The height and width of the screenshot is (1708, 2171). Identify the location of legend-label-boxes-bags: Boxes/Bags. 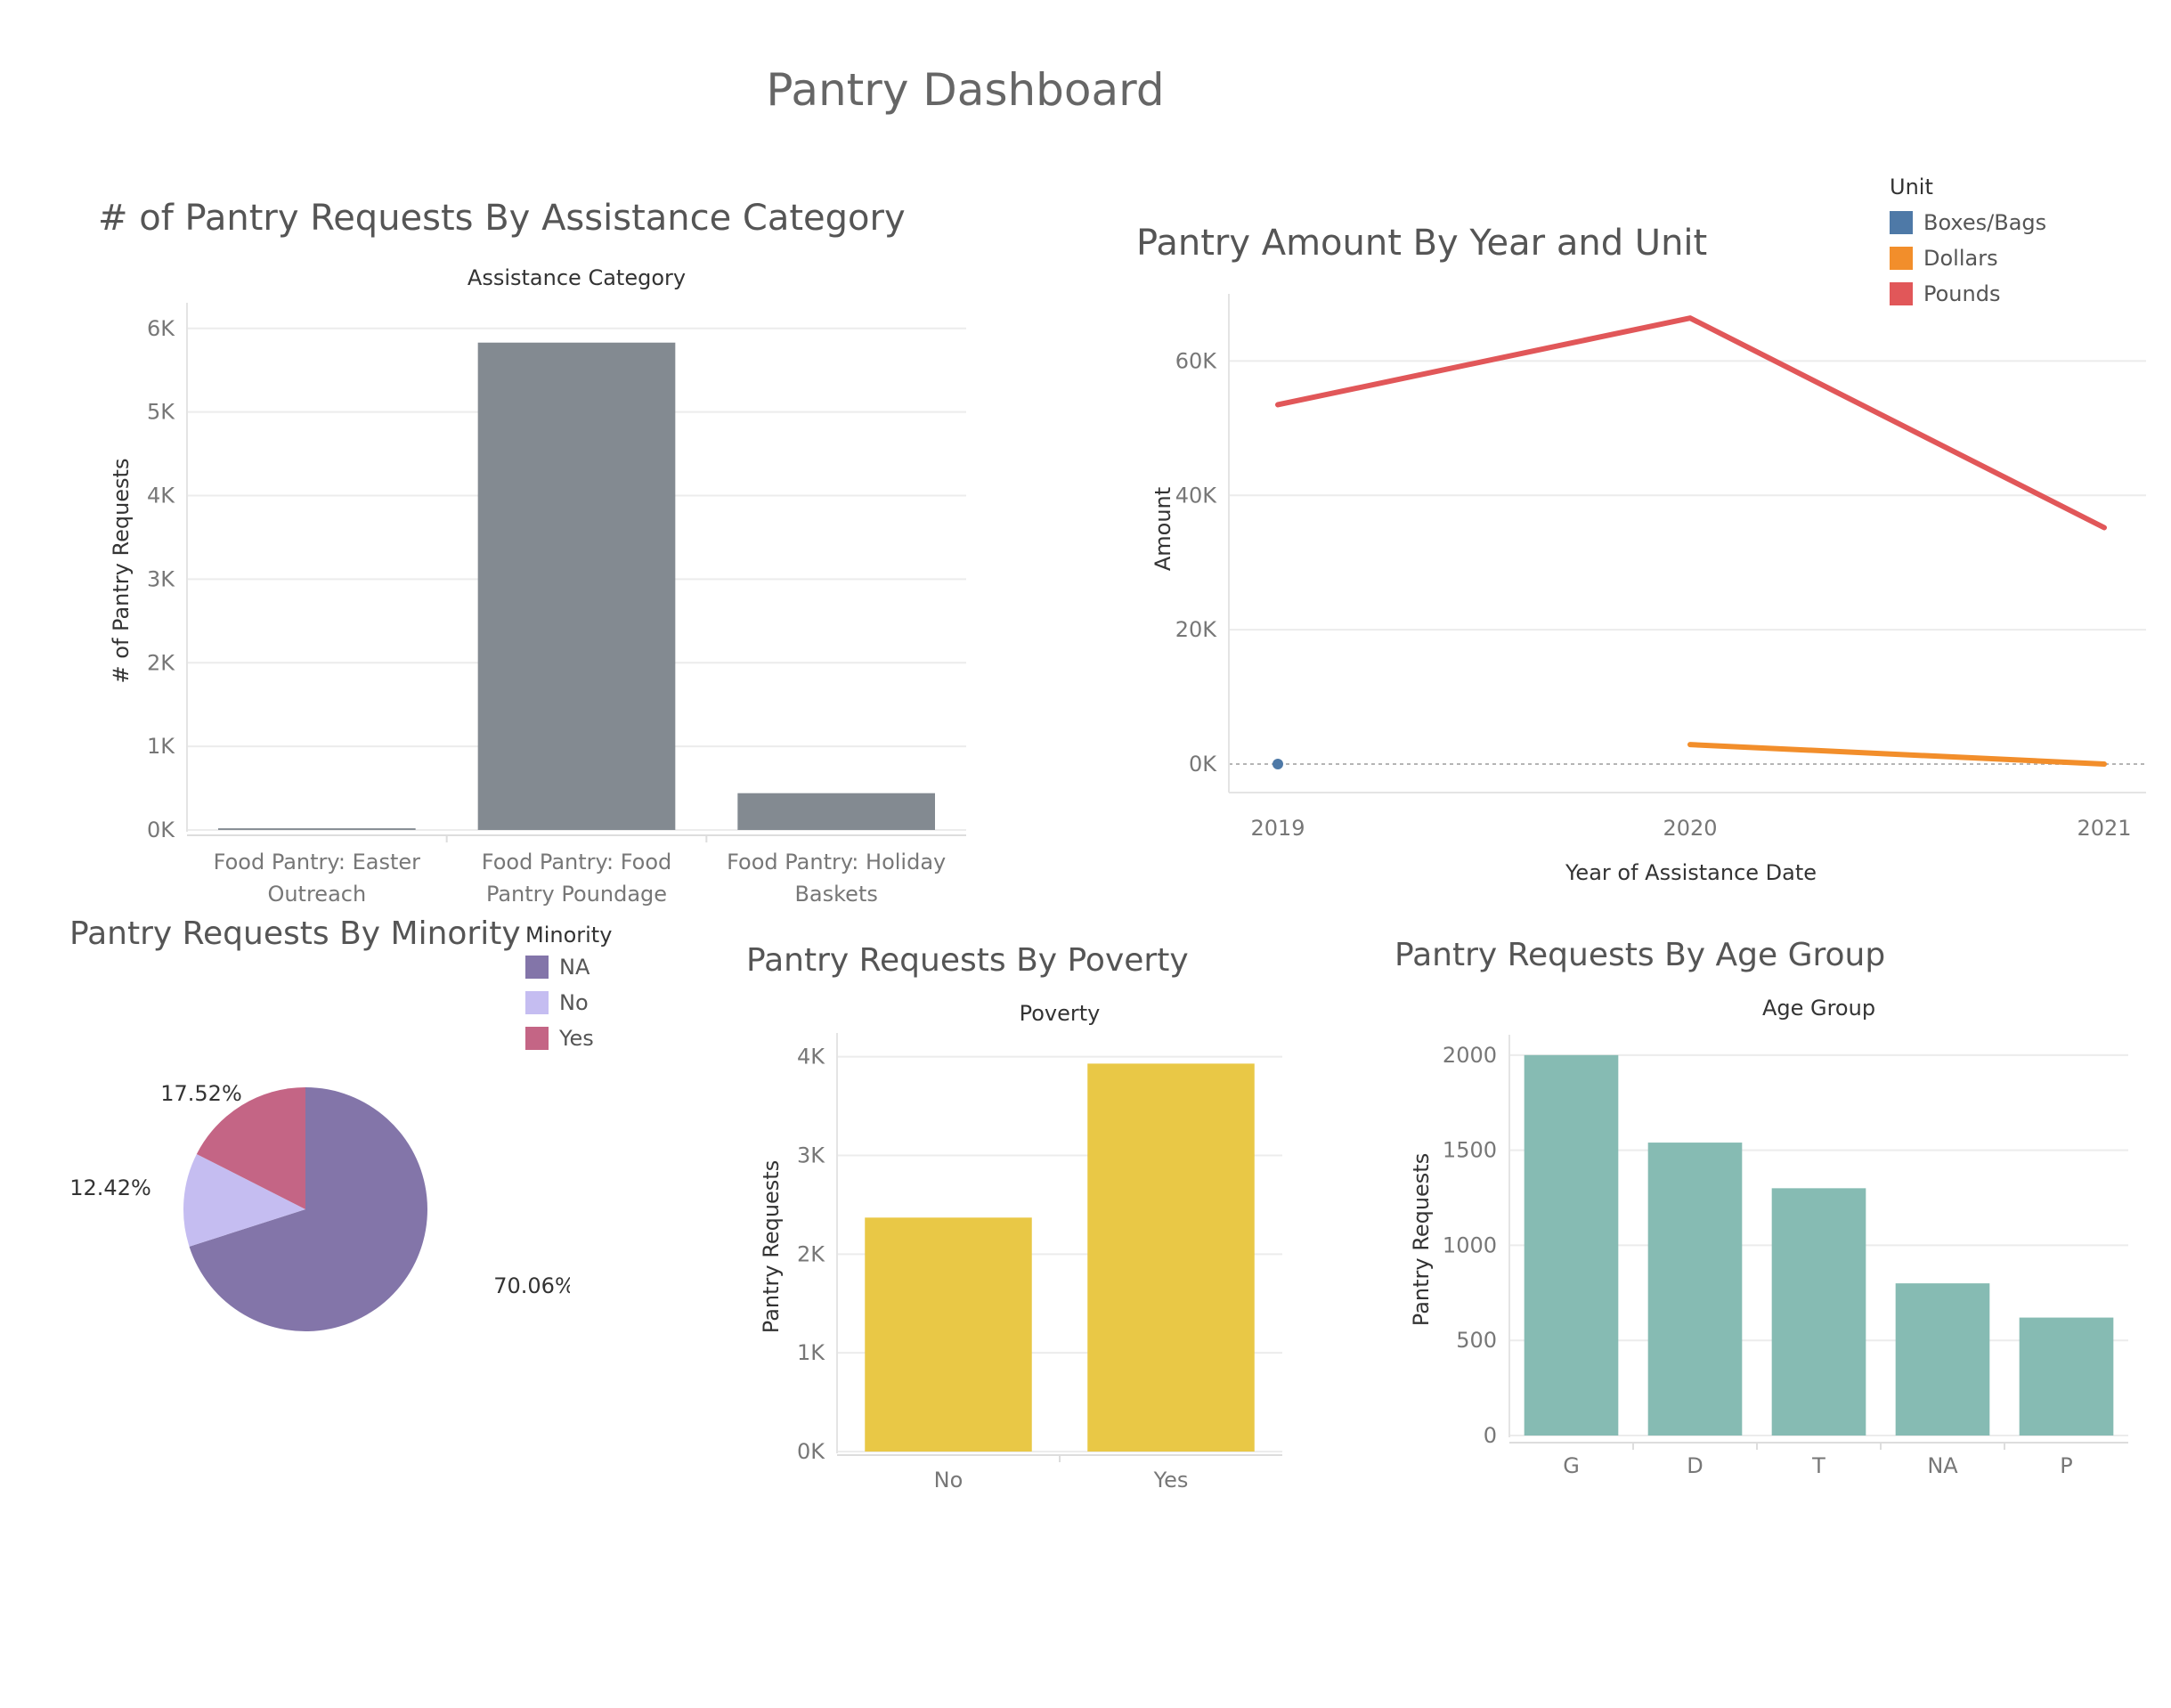
(1985, 223).